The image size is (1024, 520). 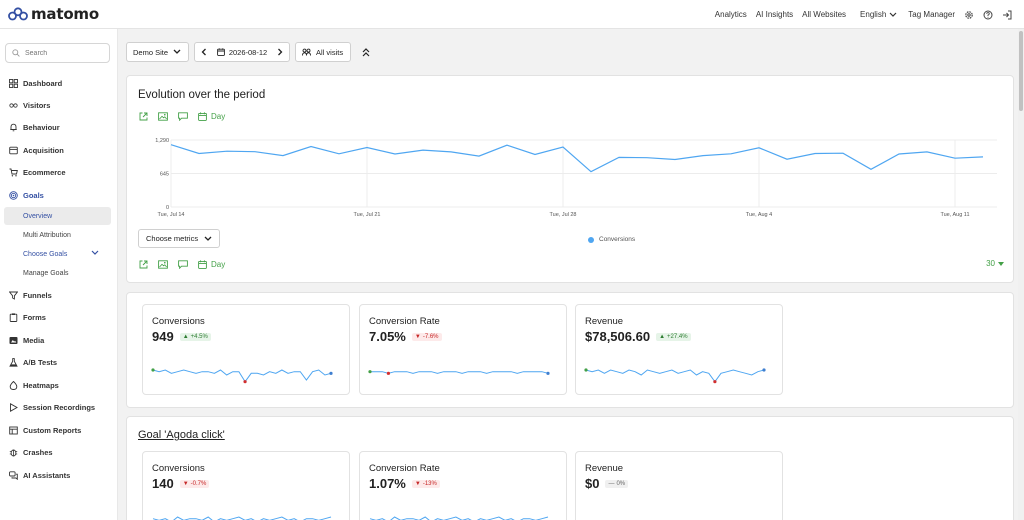 What do you see at coordinates (181, 435) in the screenshot?
I see `goal-title-link: Goal 'Agoda click'` at bounding box center [181, 435].